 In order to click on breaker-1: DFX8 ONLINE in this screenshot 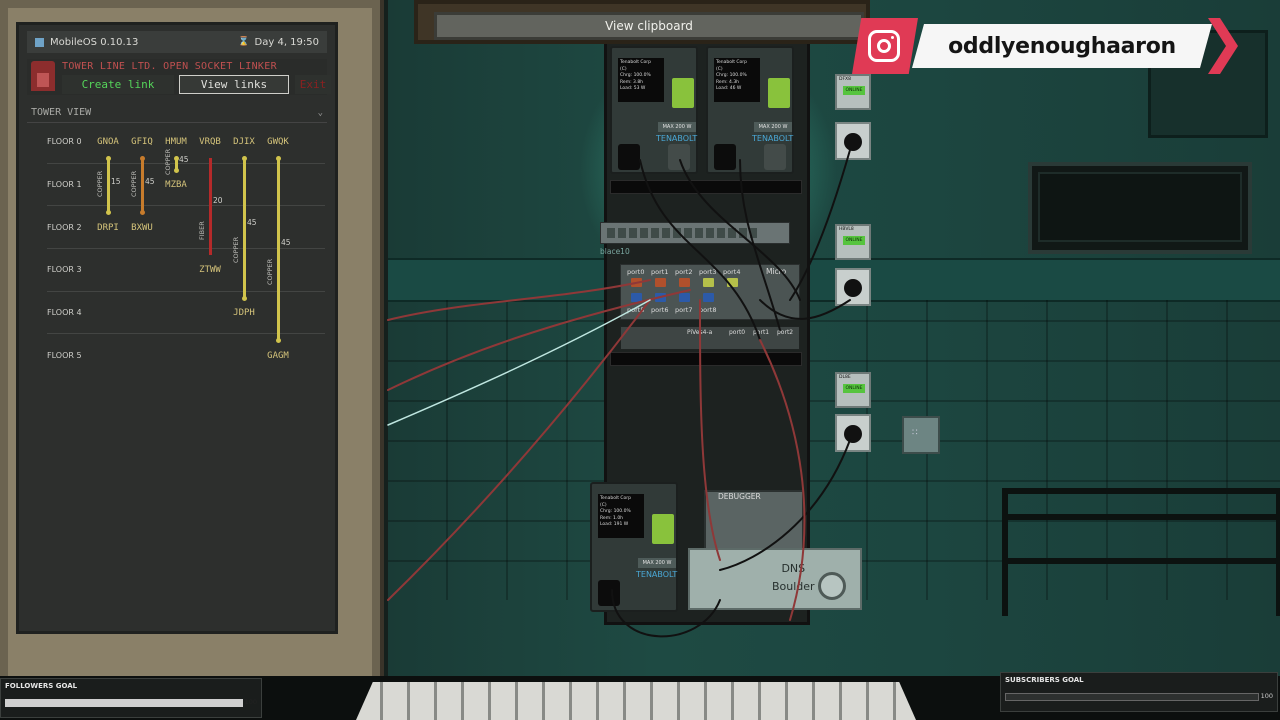, I will do `click(853, 92)`.